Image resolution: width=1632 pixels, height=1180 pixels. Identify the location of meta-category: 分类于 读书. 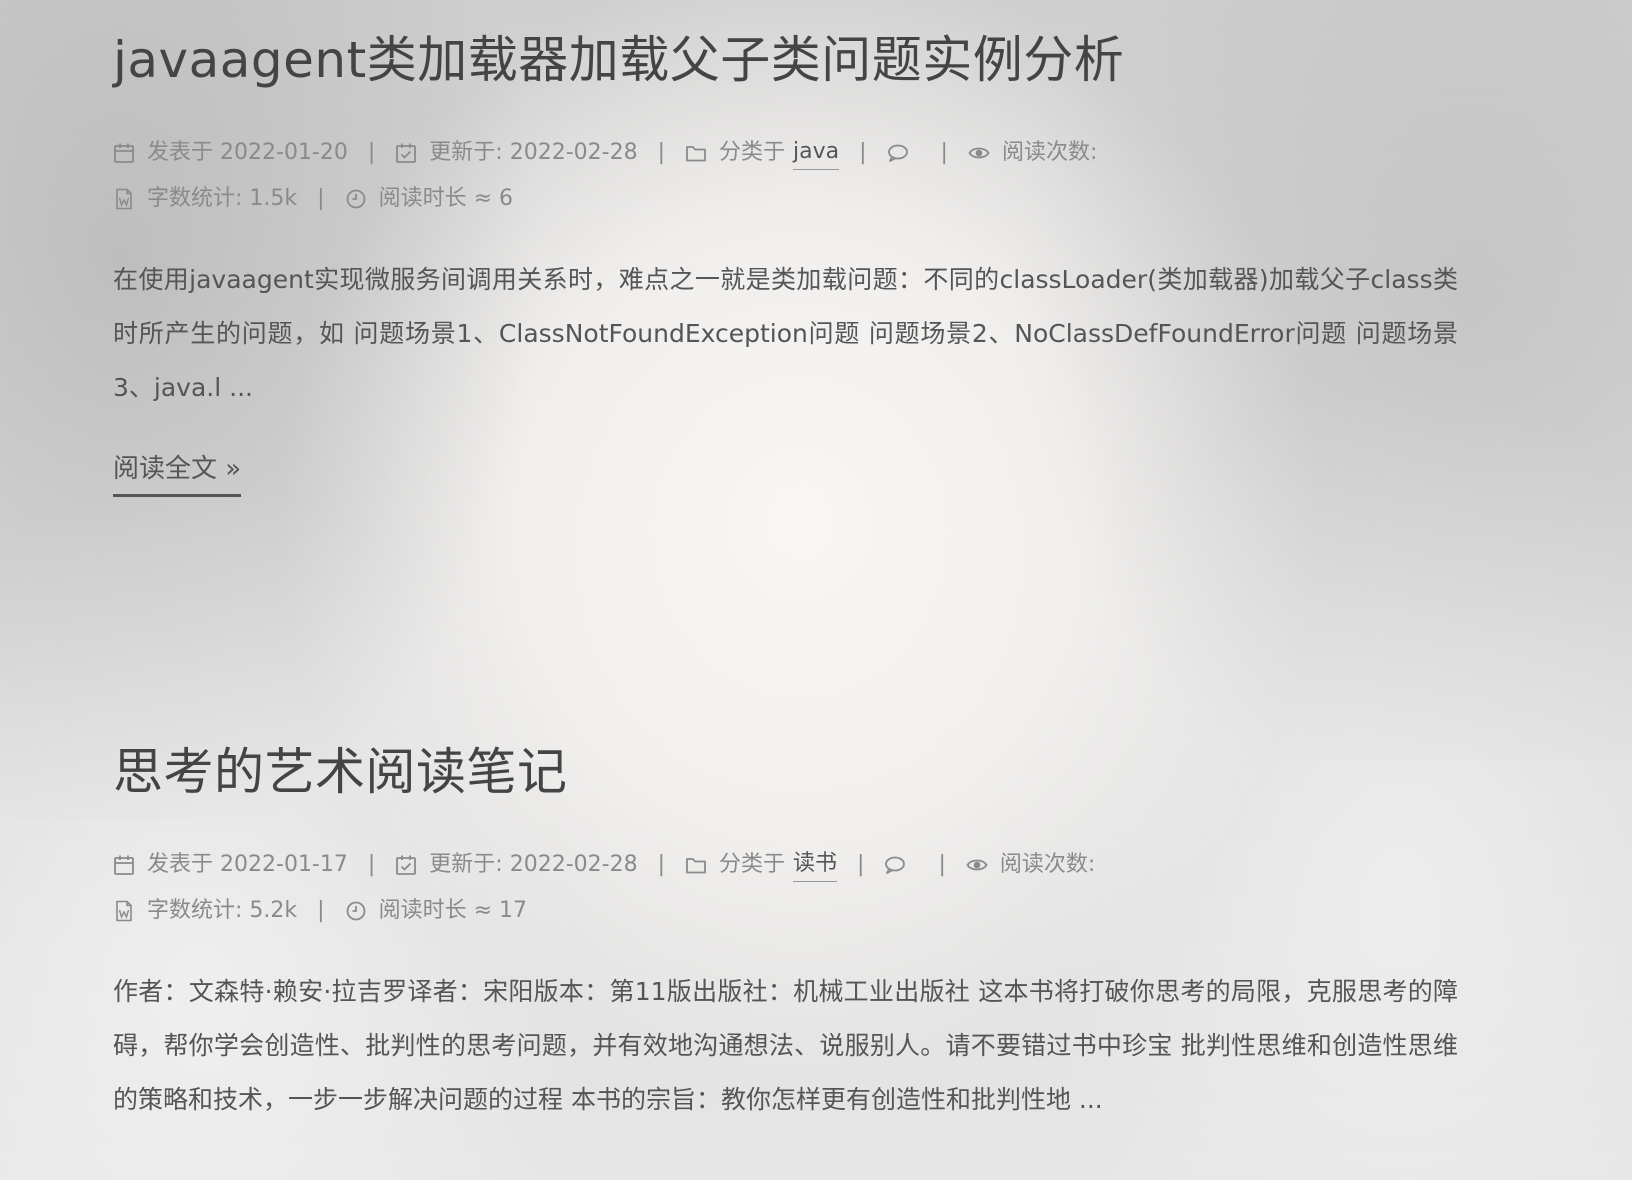
(761, 865).